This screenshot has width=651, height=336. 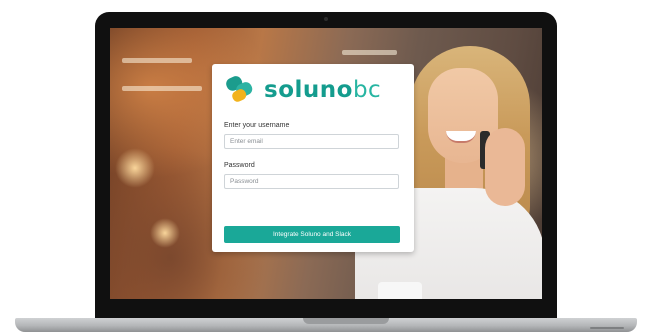 I want to click on username-input, so click(x=311, y=141).